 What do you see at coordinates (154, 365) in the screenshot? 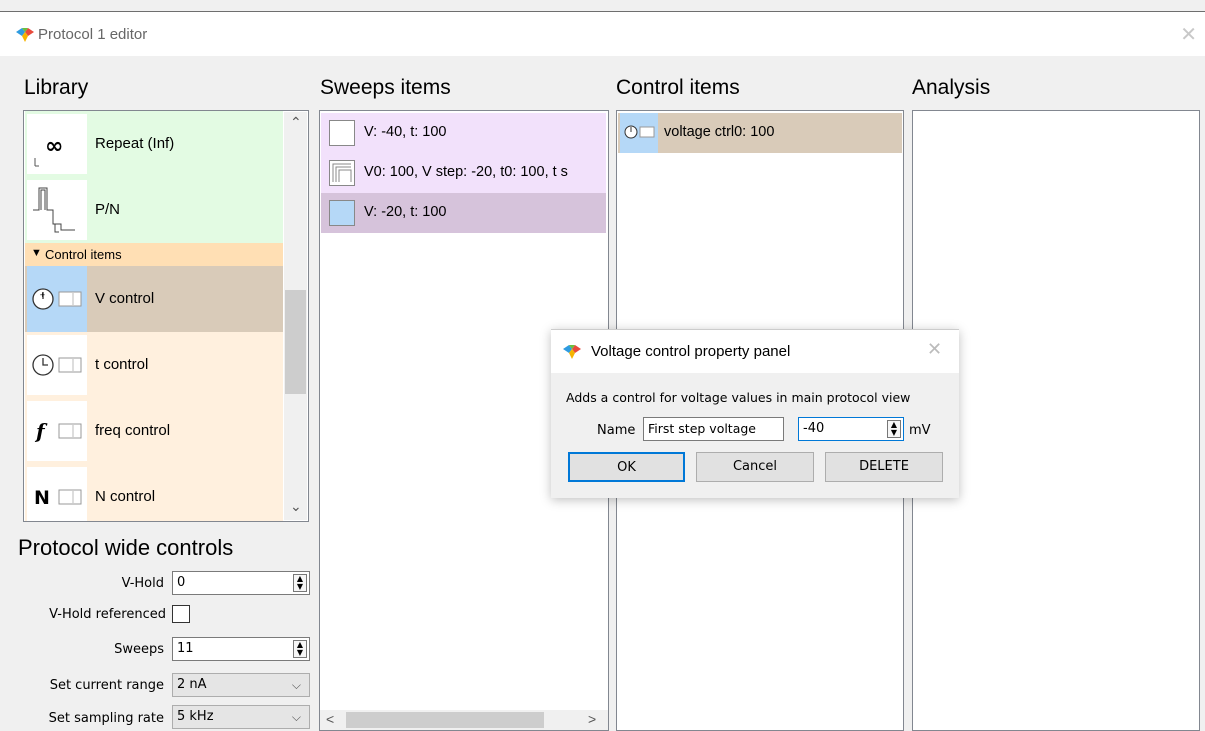
I see `library-control-t: t control` at bounding box center [154, 365].